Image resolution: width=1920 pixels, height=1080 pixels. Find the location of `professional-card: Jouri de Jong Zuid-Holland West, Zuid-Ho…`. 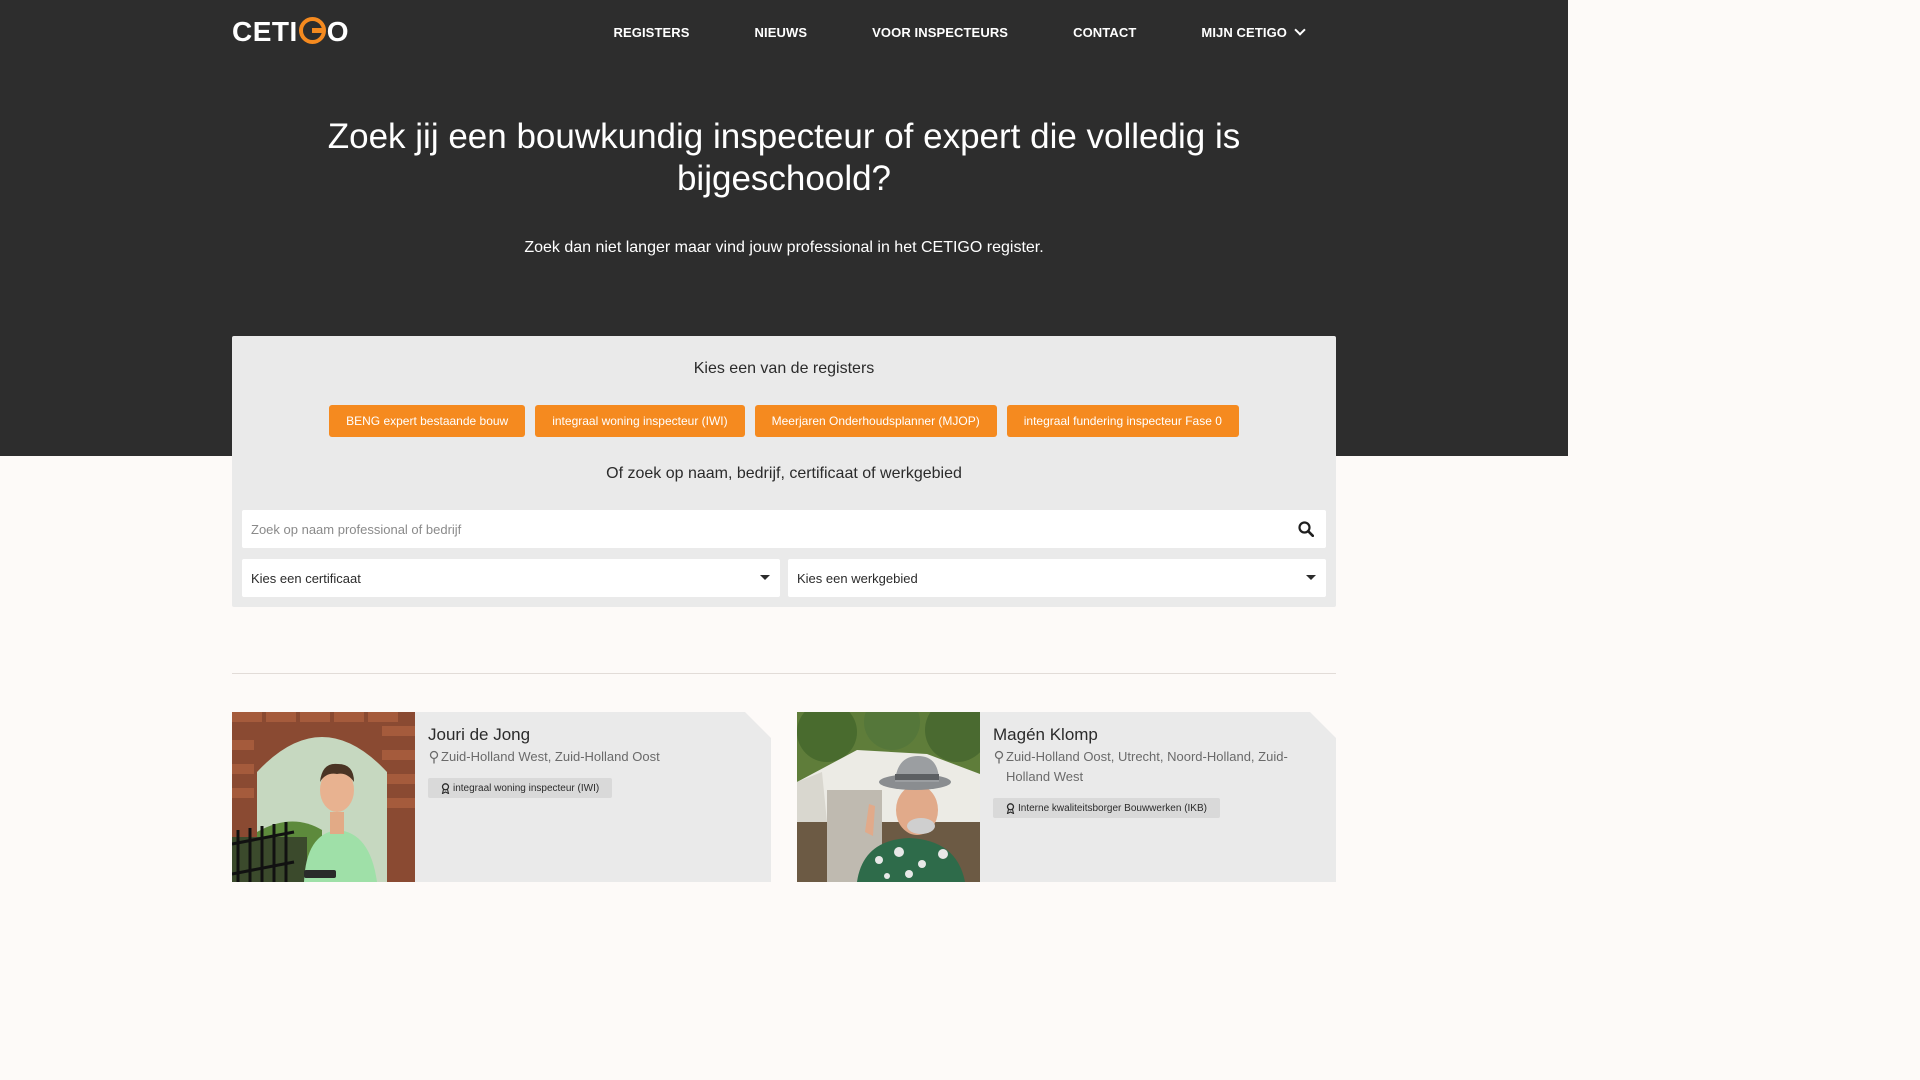

professional-card: Jouri de Jong Zuid-Holland West, Zuid-Ho… is located at coordinates (501, 797).